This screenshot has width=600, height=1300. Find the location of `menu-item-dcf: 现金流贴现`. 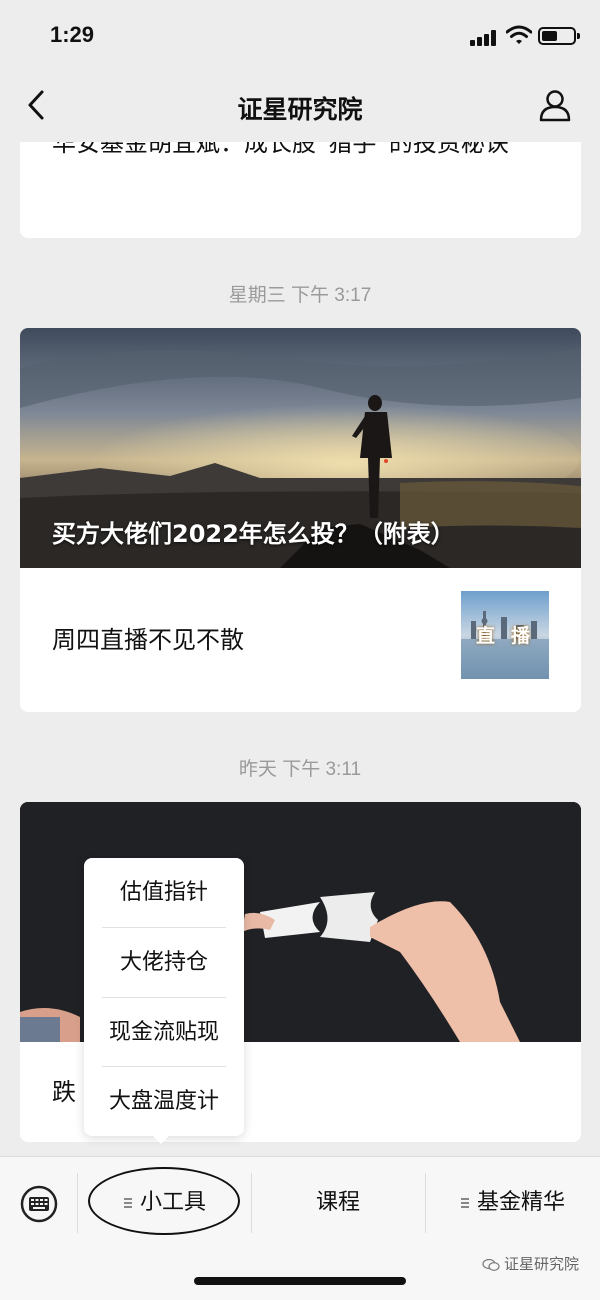

menu-item-dcf: 现金流贴现 is located at coordinates (164, 1032).